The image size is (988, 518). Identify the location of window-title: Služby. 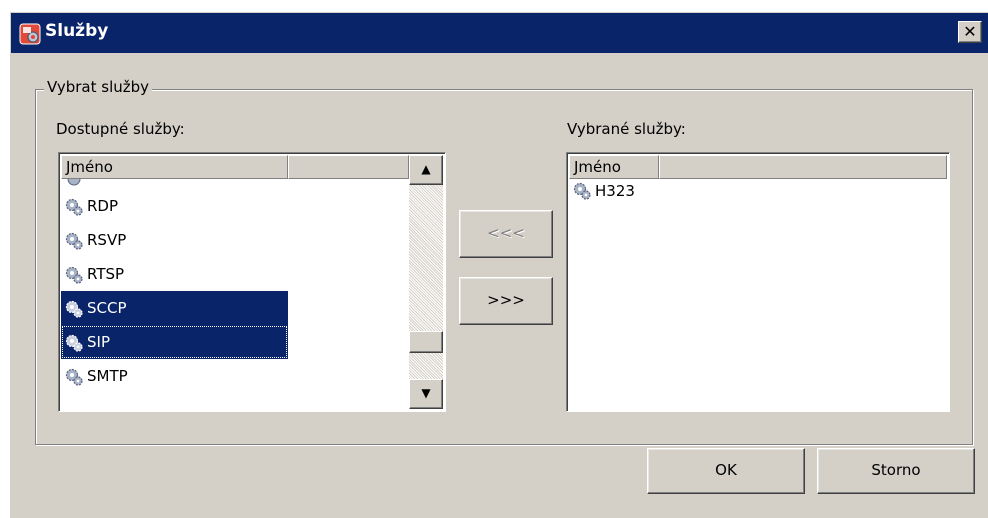
(77, 31).